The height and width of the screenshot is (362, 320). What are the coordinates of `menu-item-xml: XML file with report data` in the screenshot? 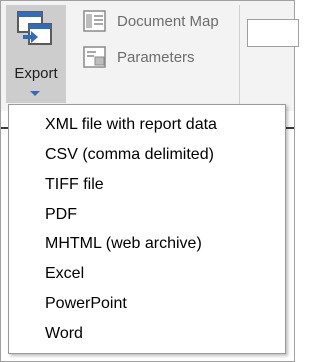 It's located at (131, 125).